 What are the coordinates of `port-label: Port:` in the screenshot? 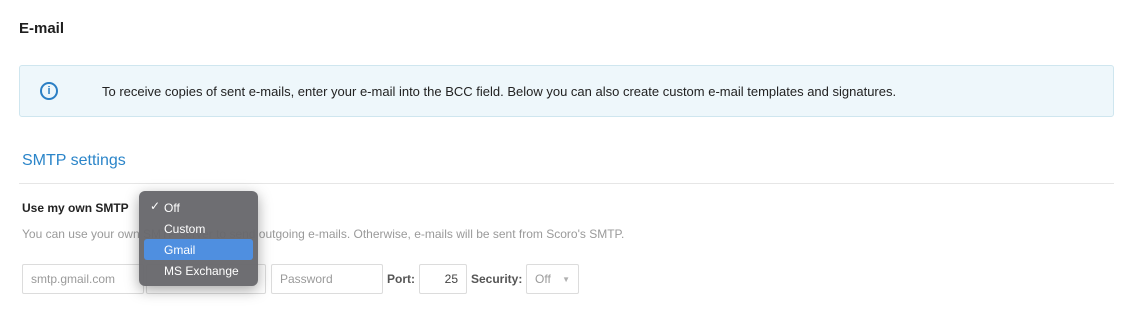 It's located at (401, 279).